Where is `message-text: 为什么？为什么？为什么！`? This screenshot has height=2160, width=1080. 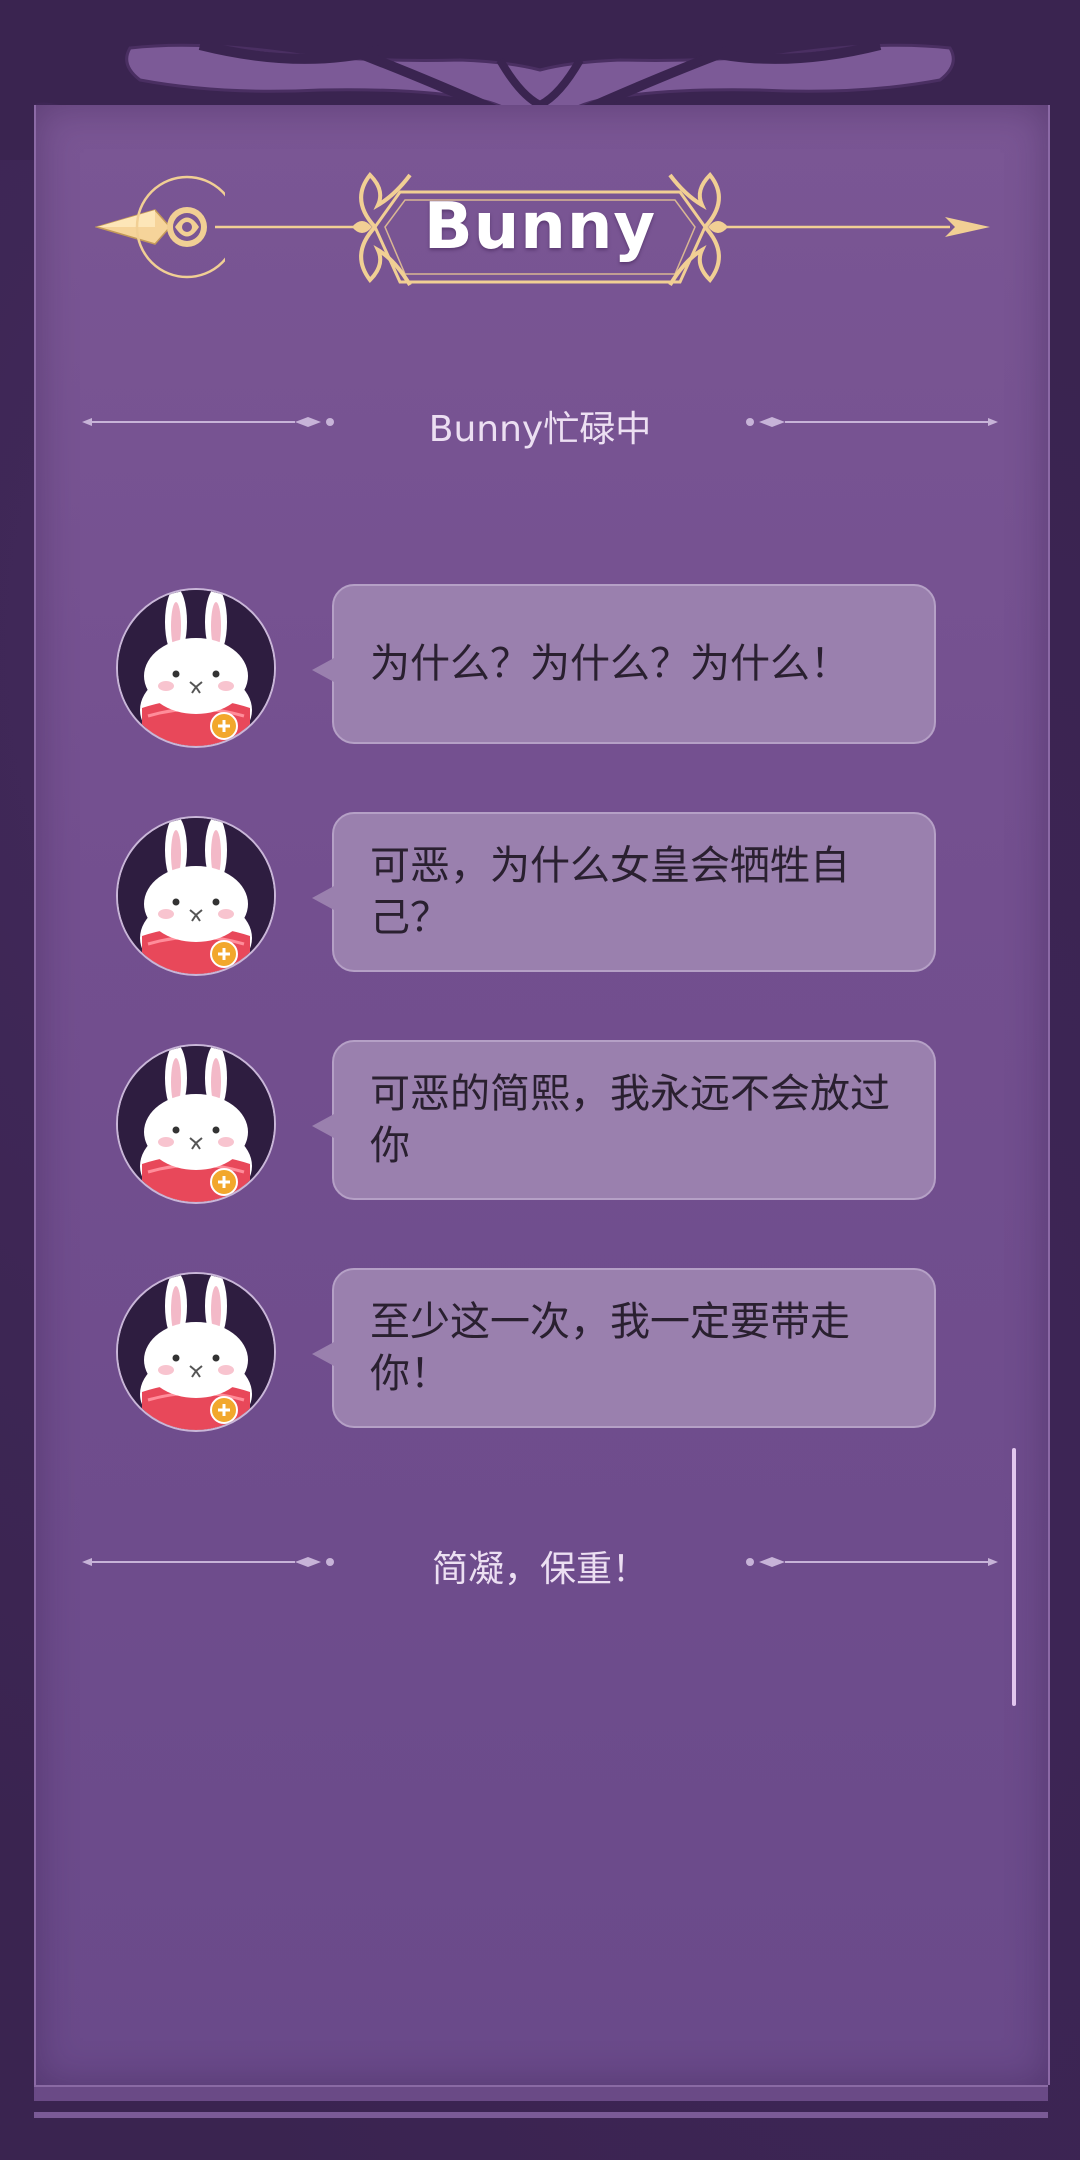
message-text: 为什么？为什么？为什么！ is located at coordinates (610, 664).